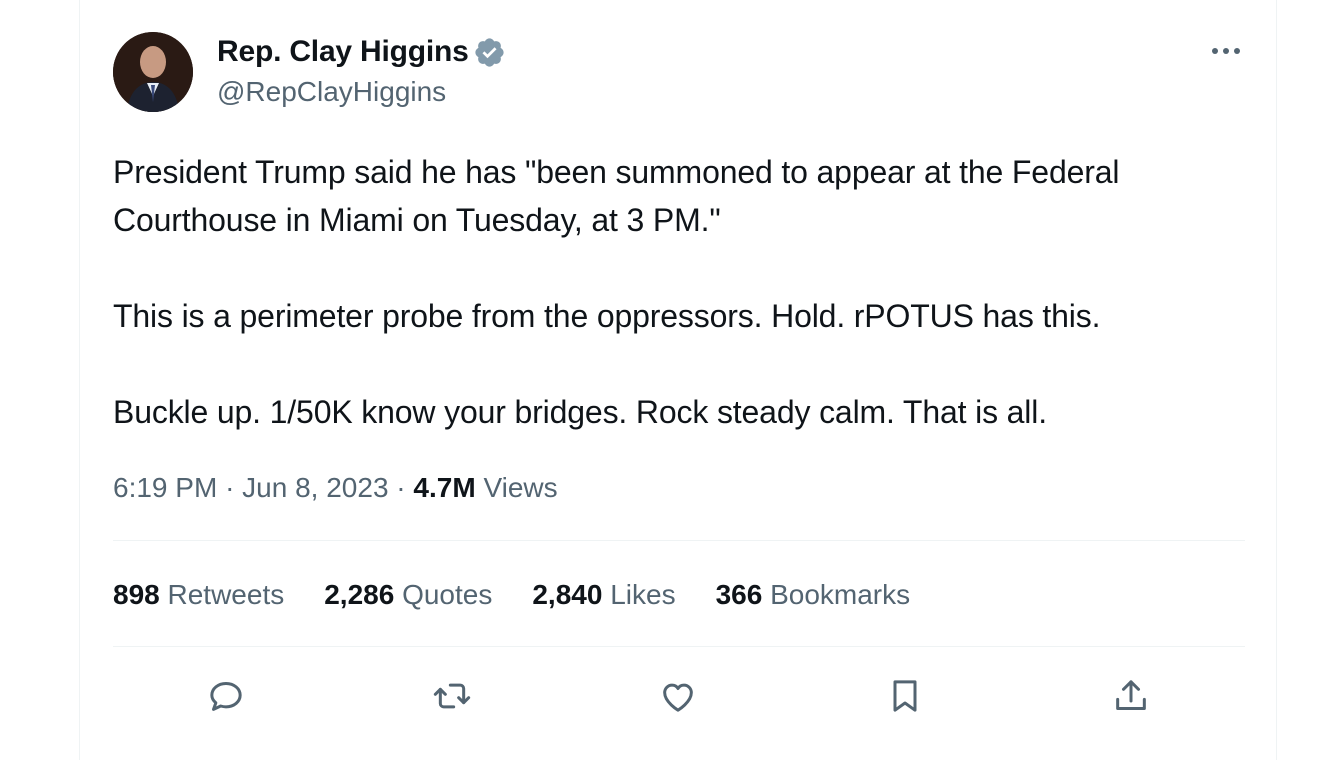 The width and height of the screenshot is (1318, 760). What do you see at coordinates (567, 594) in the screenshot?
I see `stat-count: 2,840` at bounding box center [567, 594].